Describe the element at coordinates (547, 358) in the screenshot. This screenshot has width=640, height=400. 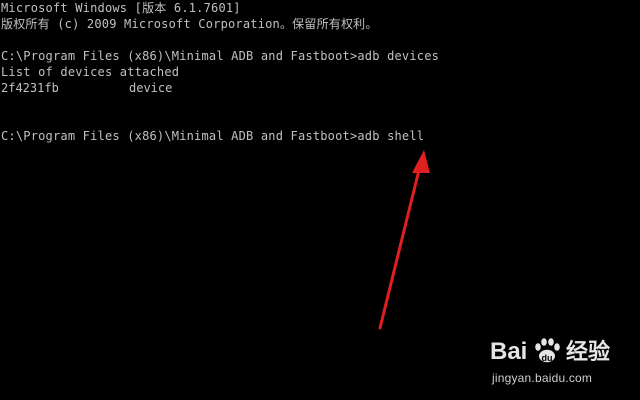
I see `svg-text: du` at that location.